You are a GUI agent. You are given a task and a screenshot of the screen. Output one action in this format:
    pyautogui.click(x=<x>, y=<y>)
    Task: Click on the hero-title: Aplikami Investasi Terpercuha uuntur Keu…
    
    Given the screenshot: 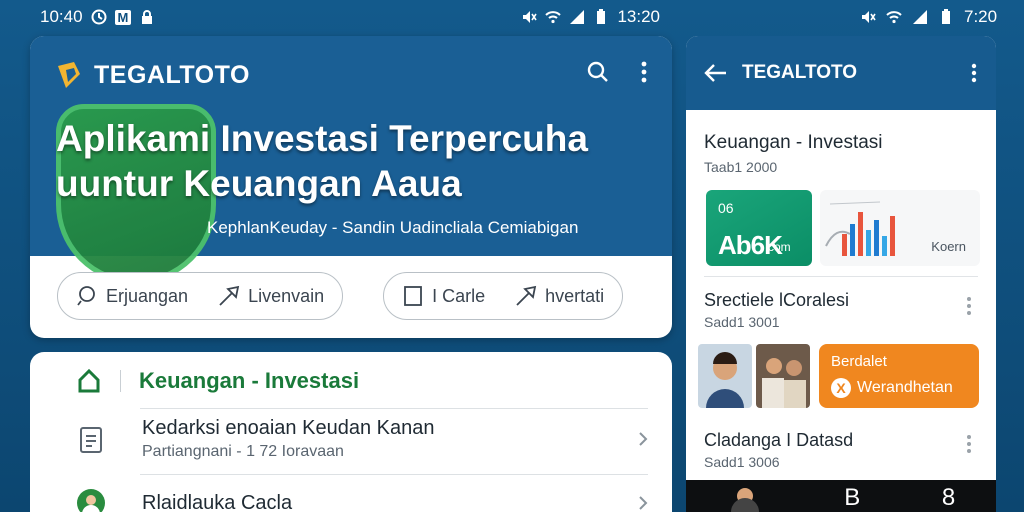 What is the action you would take?
    pyautogui.click(x=322, y=161)
    